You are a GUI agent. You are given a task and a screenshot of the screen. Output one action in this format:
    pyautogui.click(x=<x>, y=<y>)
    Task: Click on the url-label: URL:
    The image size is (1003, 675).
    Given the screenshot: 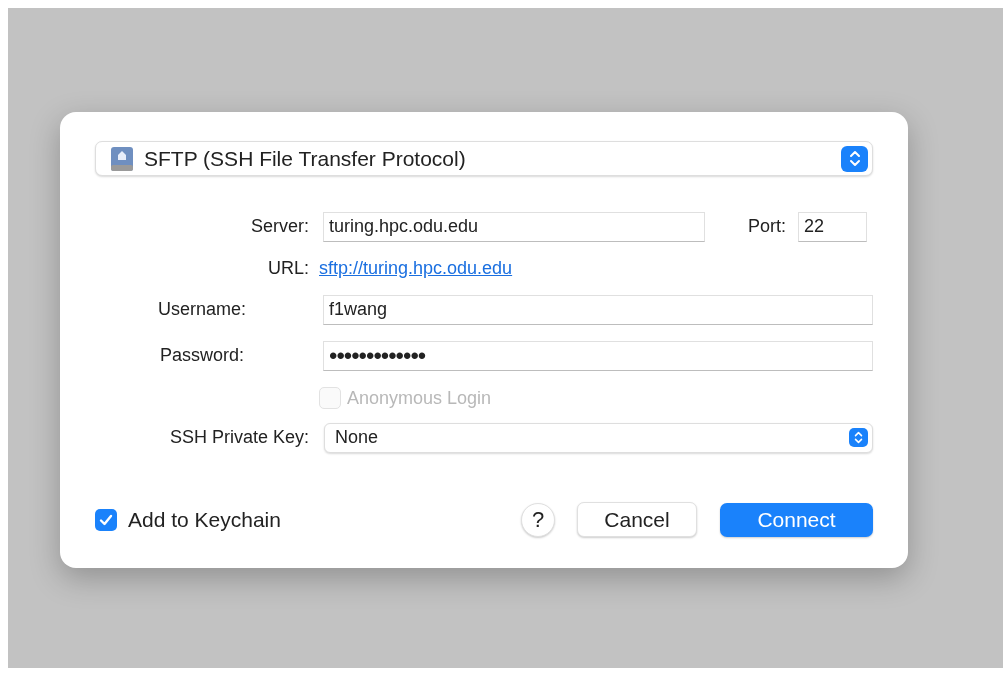 What is the action you would take?
    pyautogui.click(x=288, y=268)
    